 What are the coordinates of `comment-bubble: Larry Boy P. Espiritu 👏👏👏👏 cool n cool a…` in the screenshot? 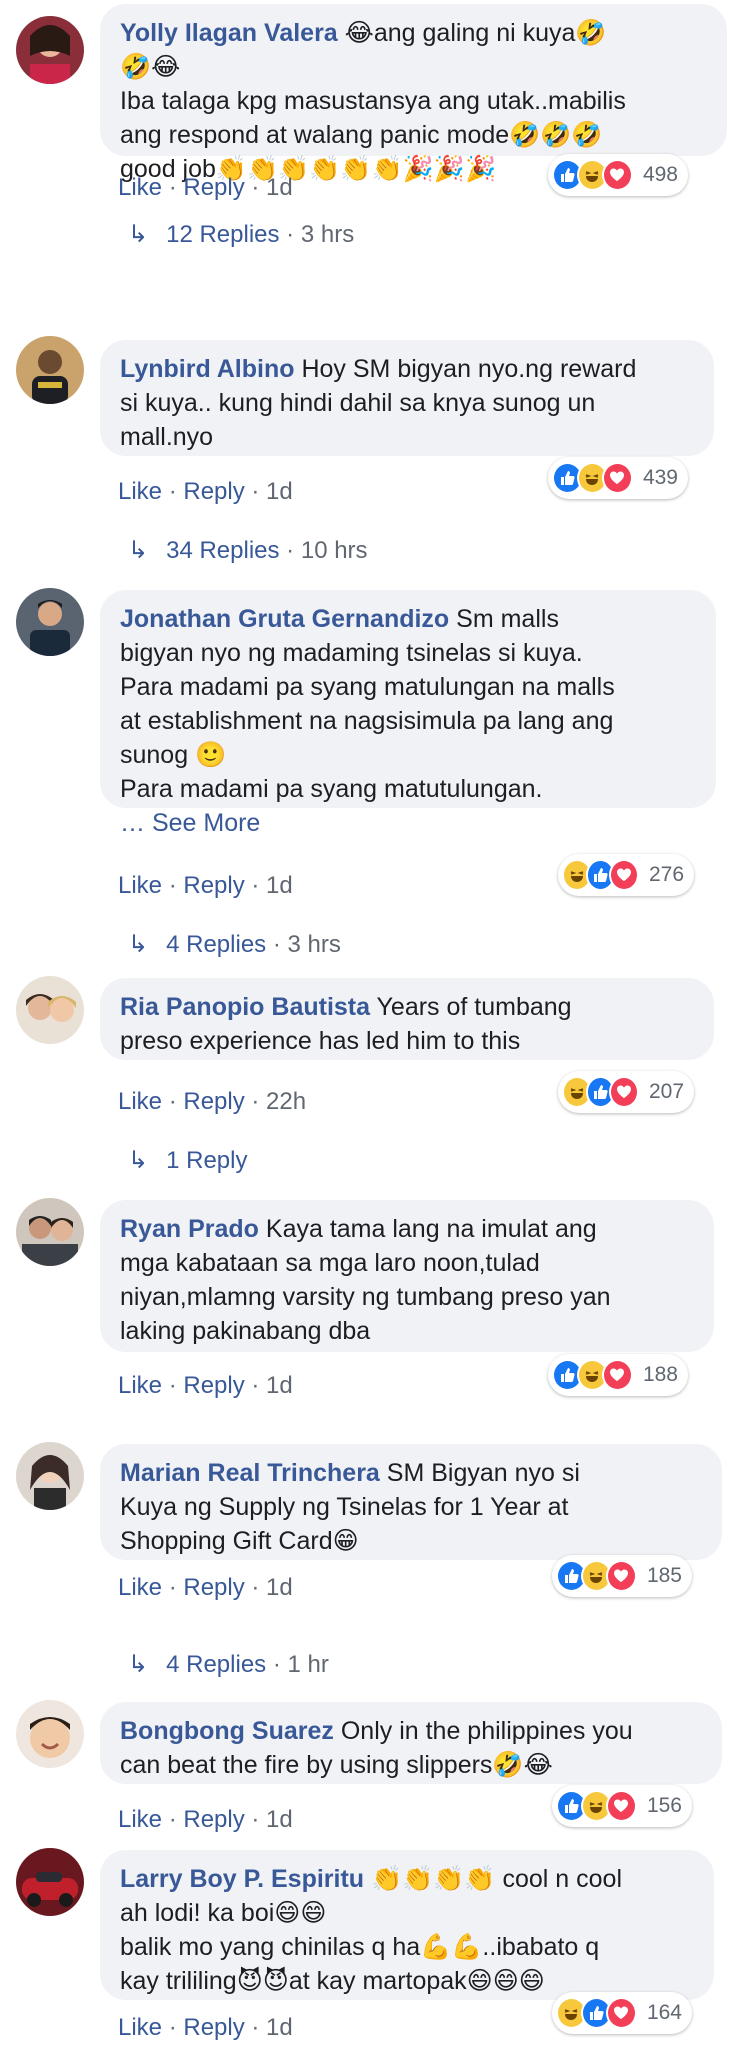 It's located at (407, 1925).